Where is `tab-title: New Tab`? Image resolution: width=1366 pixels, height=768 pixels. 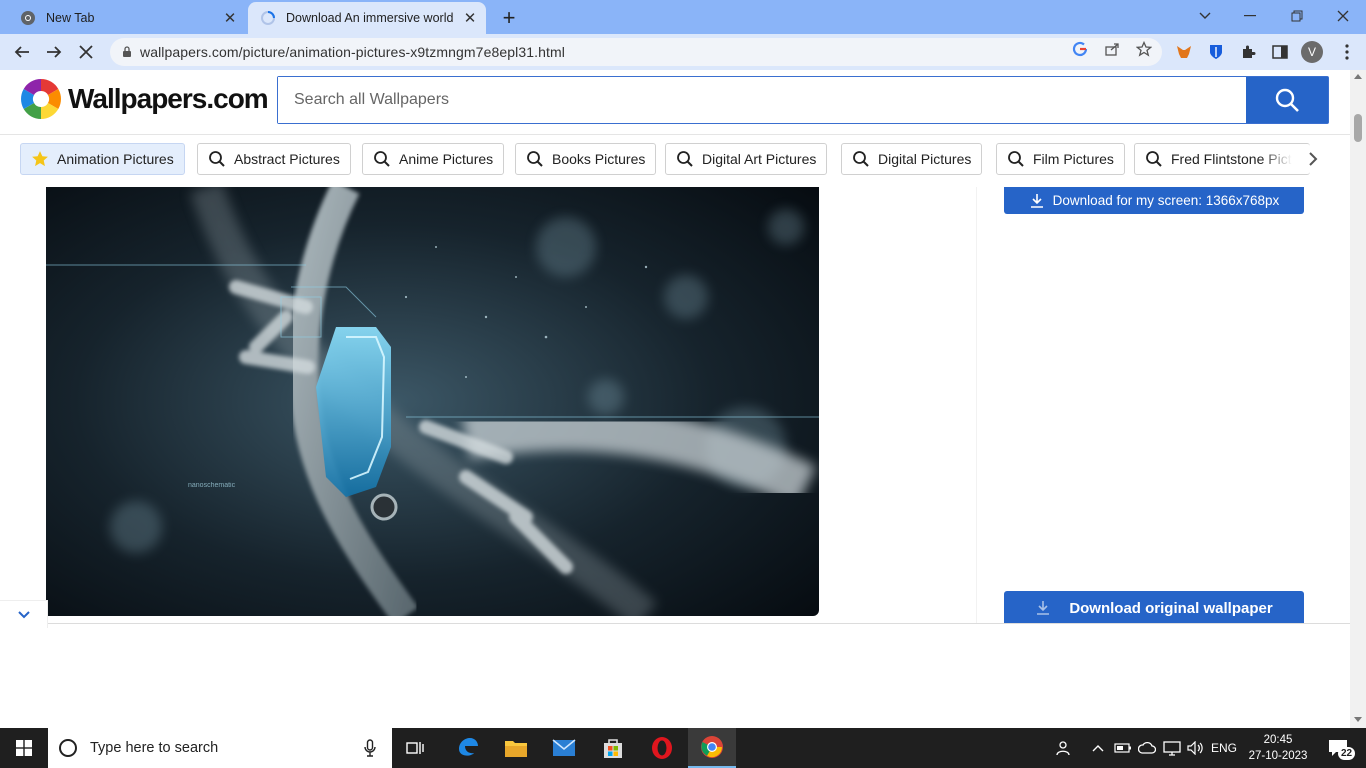 tab-title: New Tab is located at coordinates (70, 18).